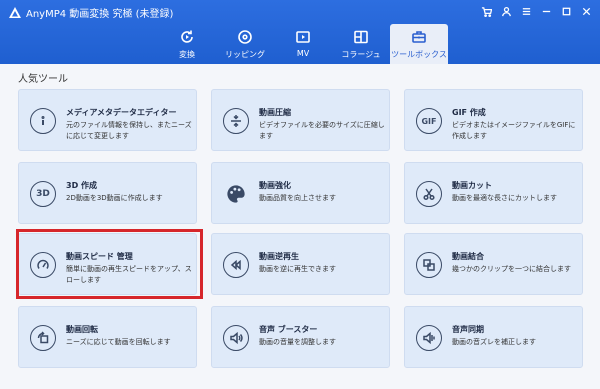  I want to click on audio-sync-icon, so click(429, 338).